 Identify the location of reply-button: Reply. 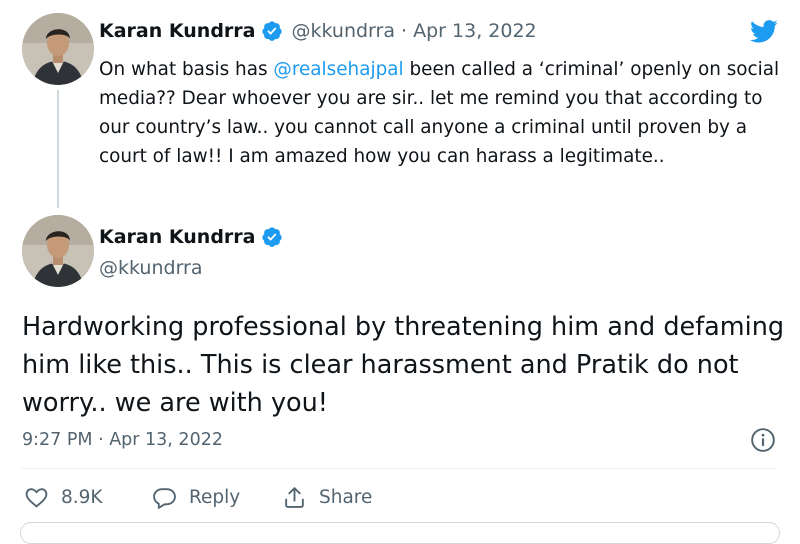
(196, 497).